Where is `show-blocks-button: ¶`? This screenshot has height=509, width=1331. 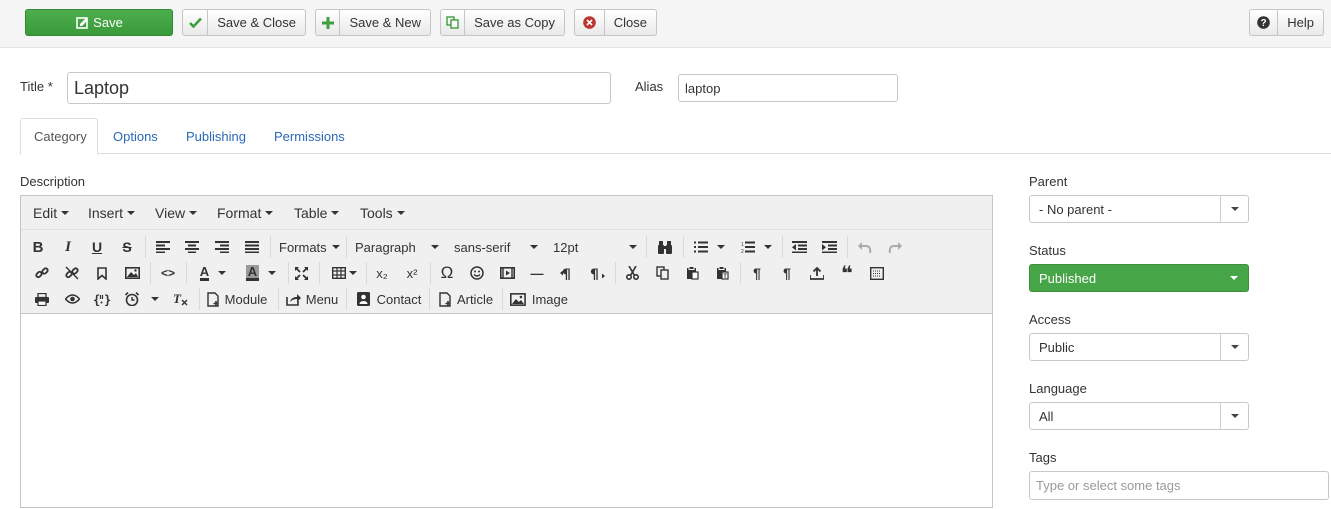 show-blocks-button: ¶ is located at coordinates (757, 273).